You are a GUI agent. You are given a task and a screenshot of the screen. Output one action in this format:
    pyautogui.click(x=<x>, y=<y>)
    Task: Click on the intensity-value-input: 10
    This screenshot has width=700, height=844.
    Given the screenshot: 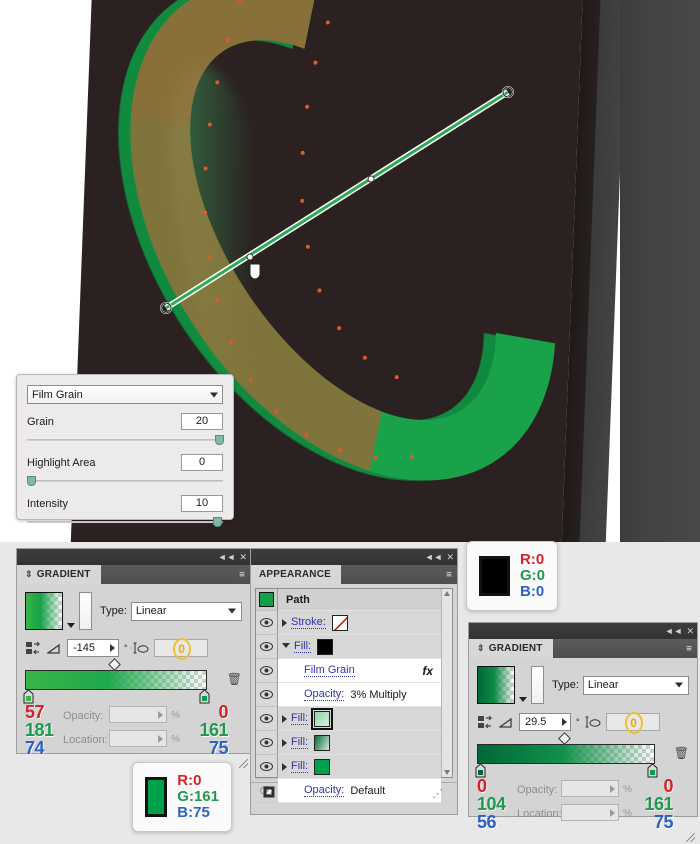 What is the action you would take?
    pyautogui.click(x=202, y=503)
    